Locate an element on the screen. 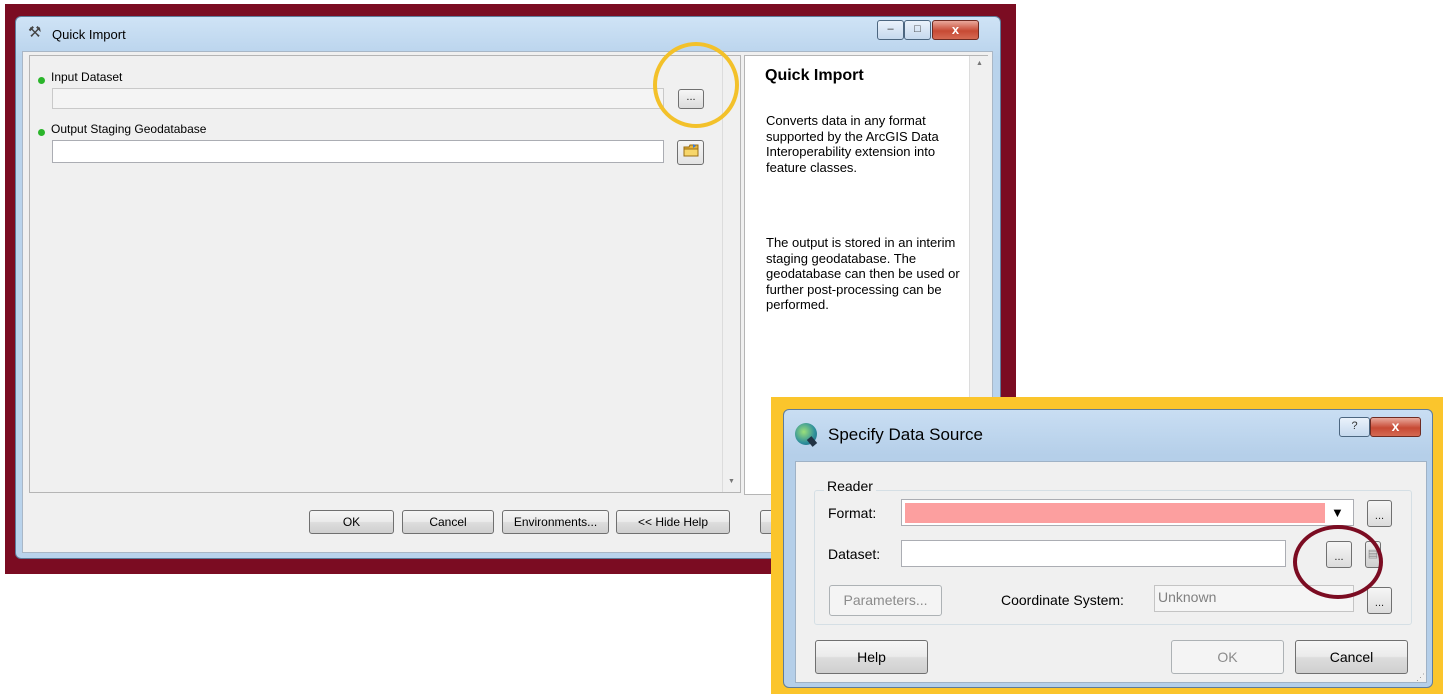 Image resolution: width=1447 pixels, height=696 pixels. hide-help-button: << Hide Help is located at coordinates (673, 522).